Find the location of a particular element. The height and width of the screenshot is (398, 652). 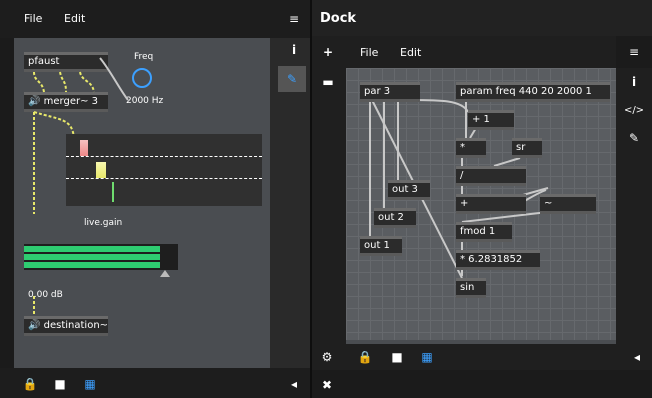

tilde-label: ~ is located at coordinates (548, 203).